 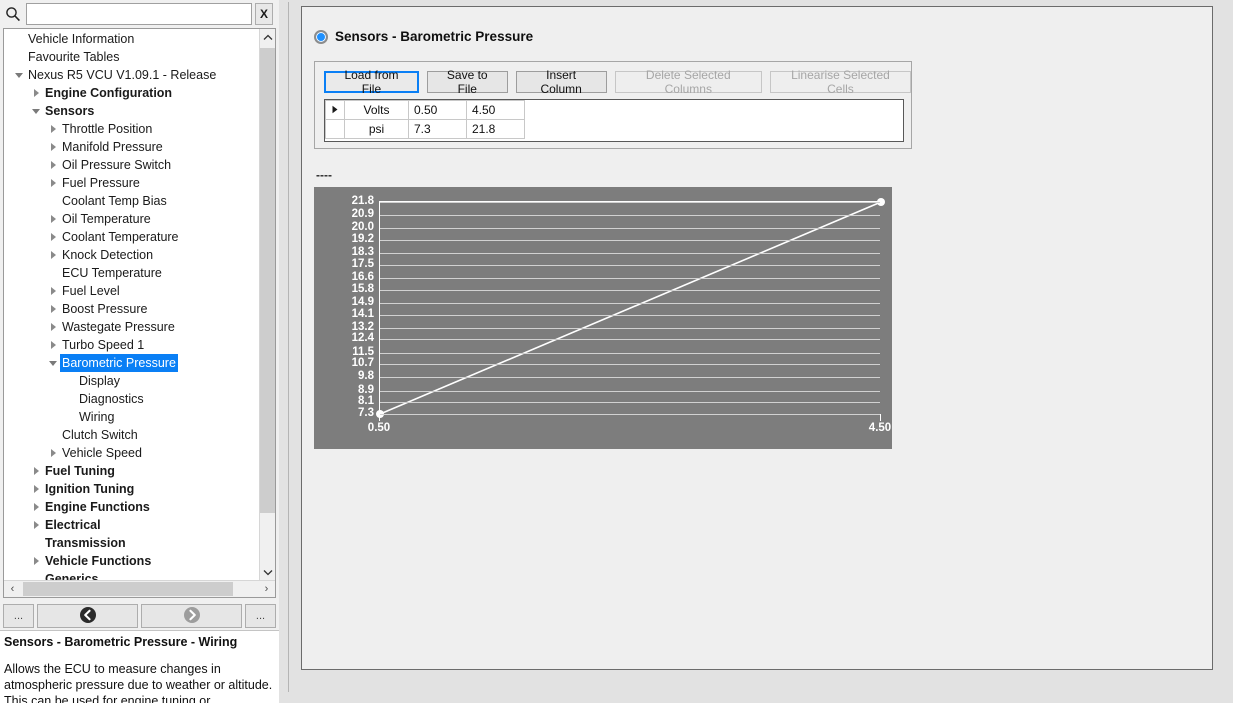 I want to click on tree-item: Barometric Pressure, so click(x=132, y=363).